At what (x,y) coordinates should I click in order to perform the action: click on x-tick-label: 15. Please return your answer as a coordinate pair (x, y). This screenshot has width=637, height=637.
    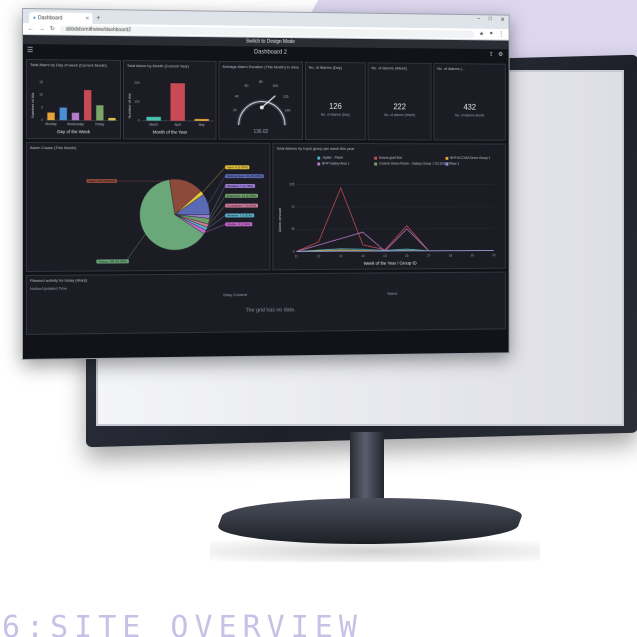
    Looking at the image, I should click on (385, 256).